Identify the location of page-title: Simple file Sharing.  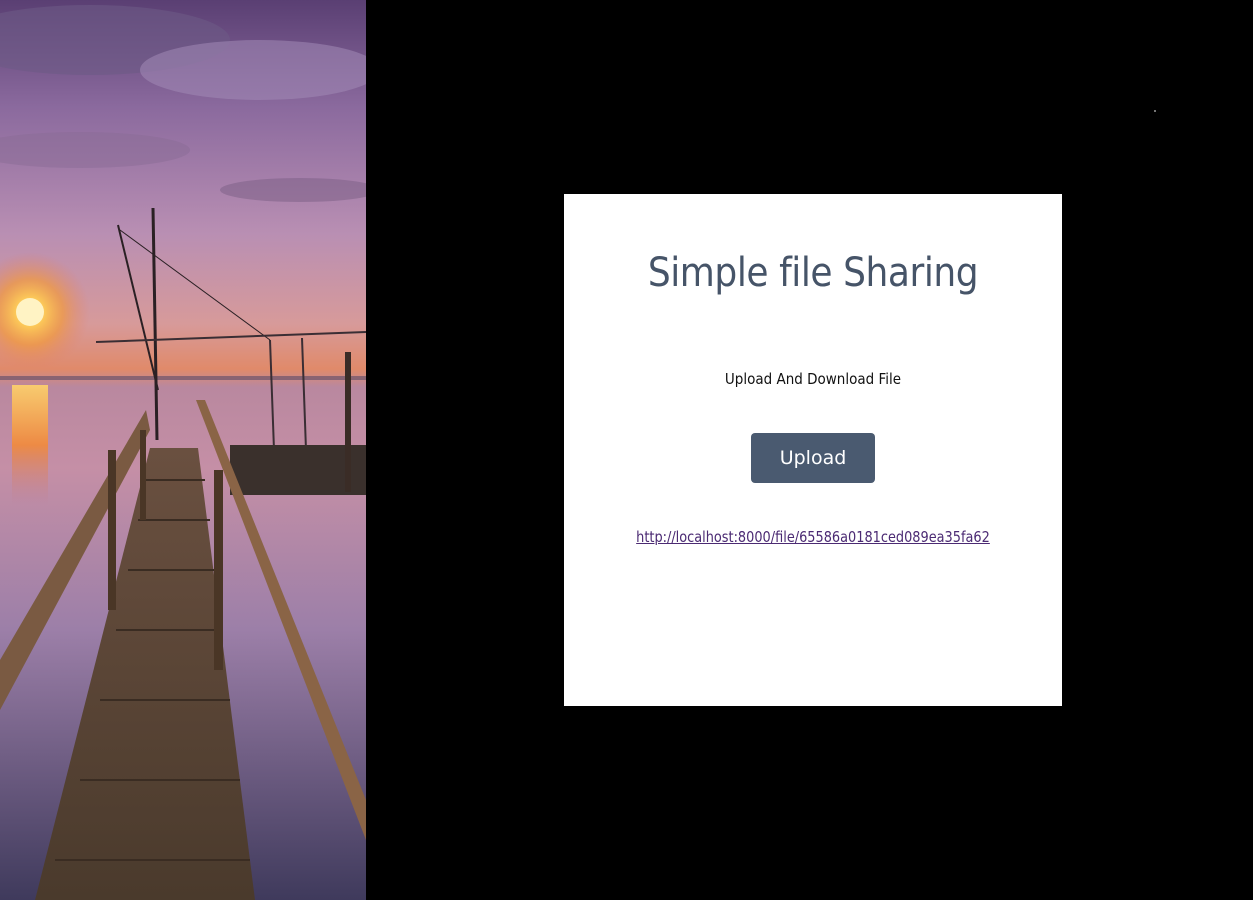
(813, 273).